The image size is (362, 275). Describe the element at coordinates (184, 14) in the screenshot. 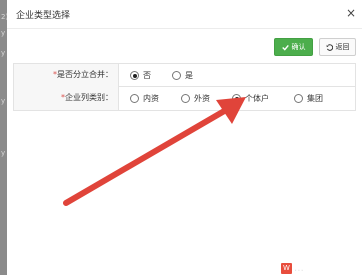

I see `dialog-header: 企业类型选择 ×` at that location.